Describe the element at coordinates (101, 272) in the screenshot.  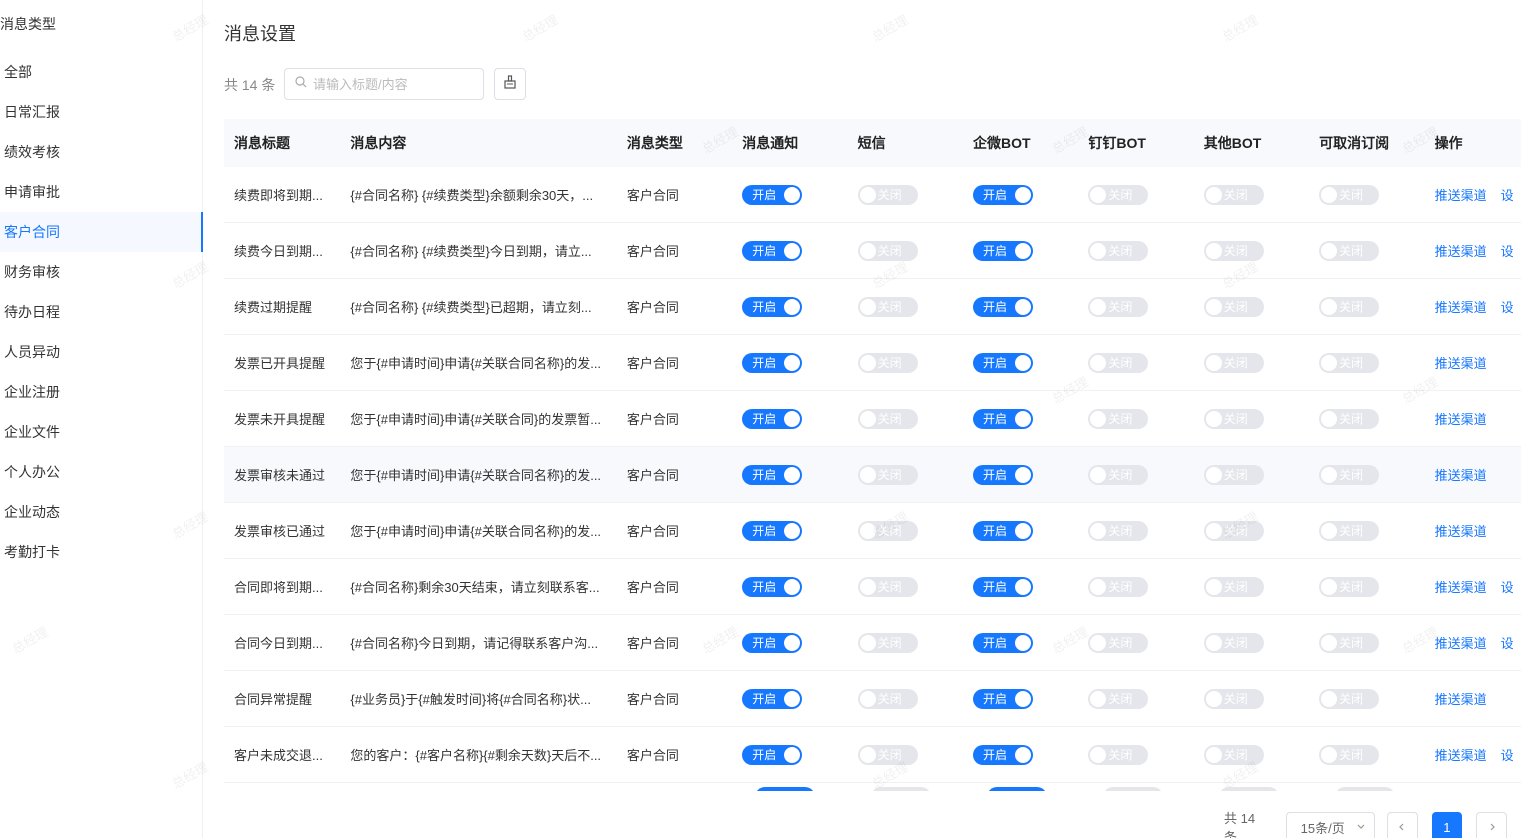
I see `sidebar-item: 财务审核` at that location.